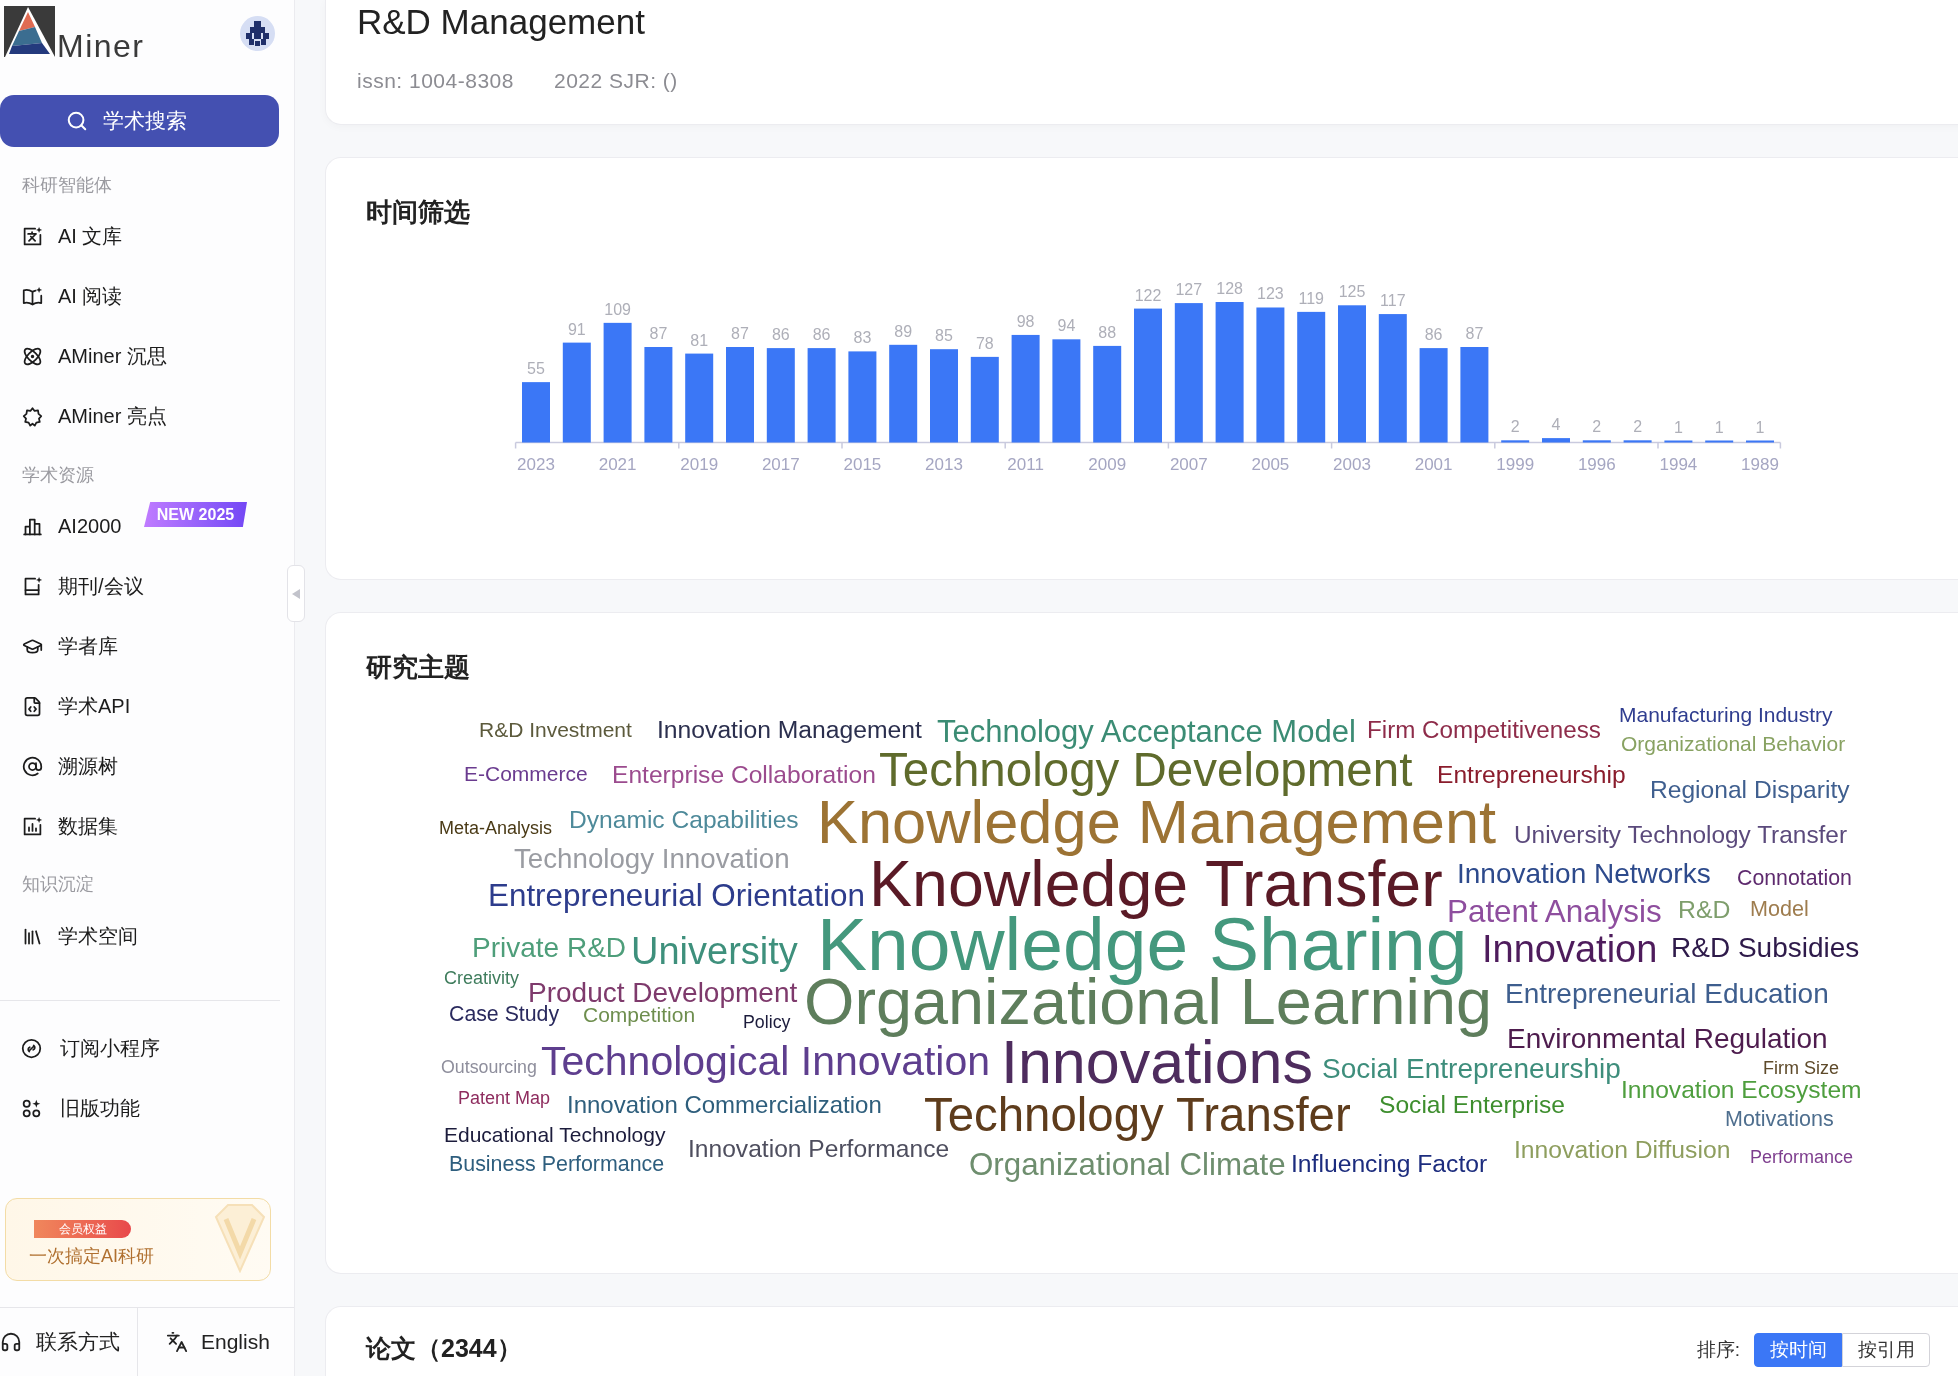 The image size is (1958, 1376). What do you see at coordinates (32, 706) in the screenshot?
I see `file-code-icon` at bounding box center [32, 706].